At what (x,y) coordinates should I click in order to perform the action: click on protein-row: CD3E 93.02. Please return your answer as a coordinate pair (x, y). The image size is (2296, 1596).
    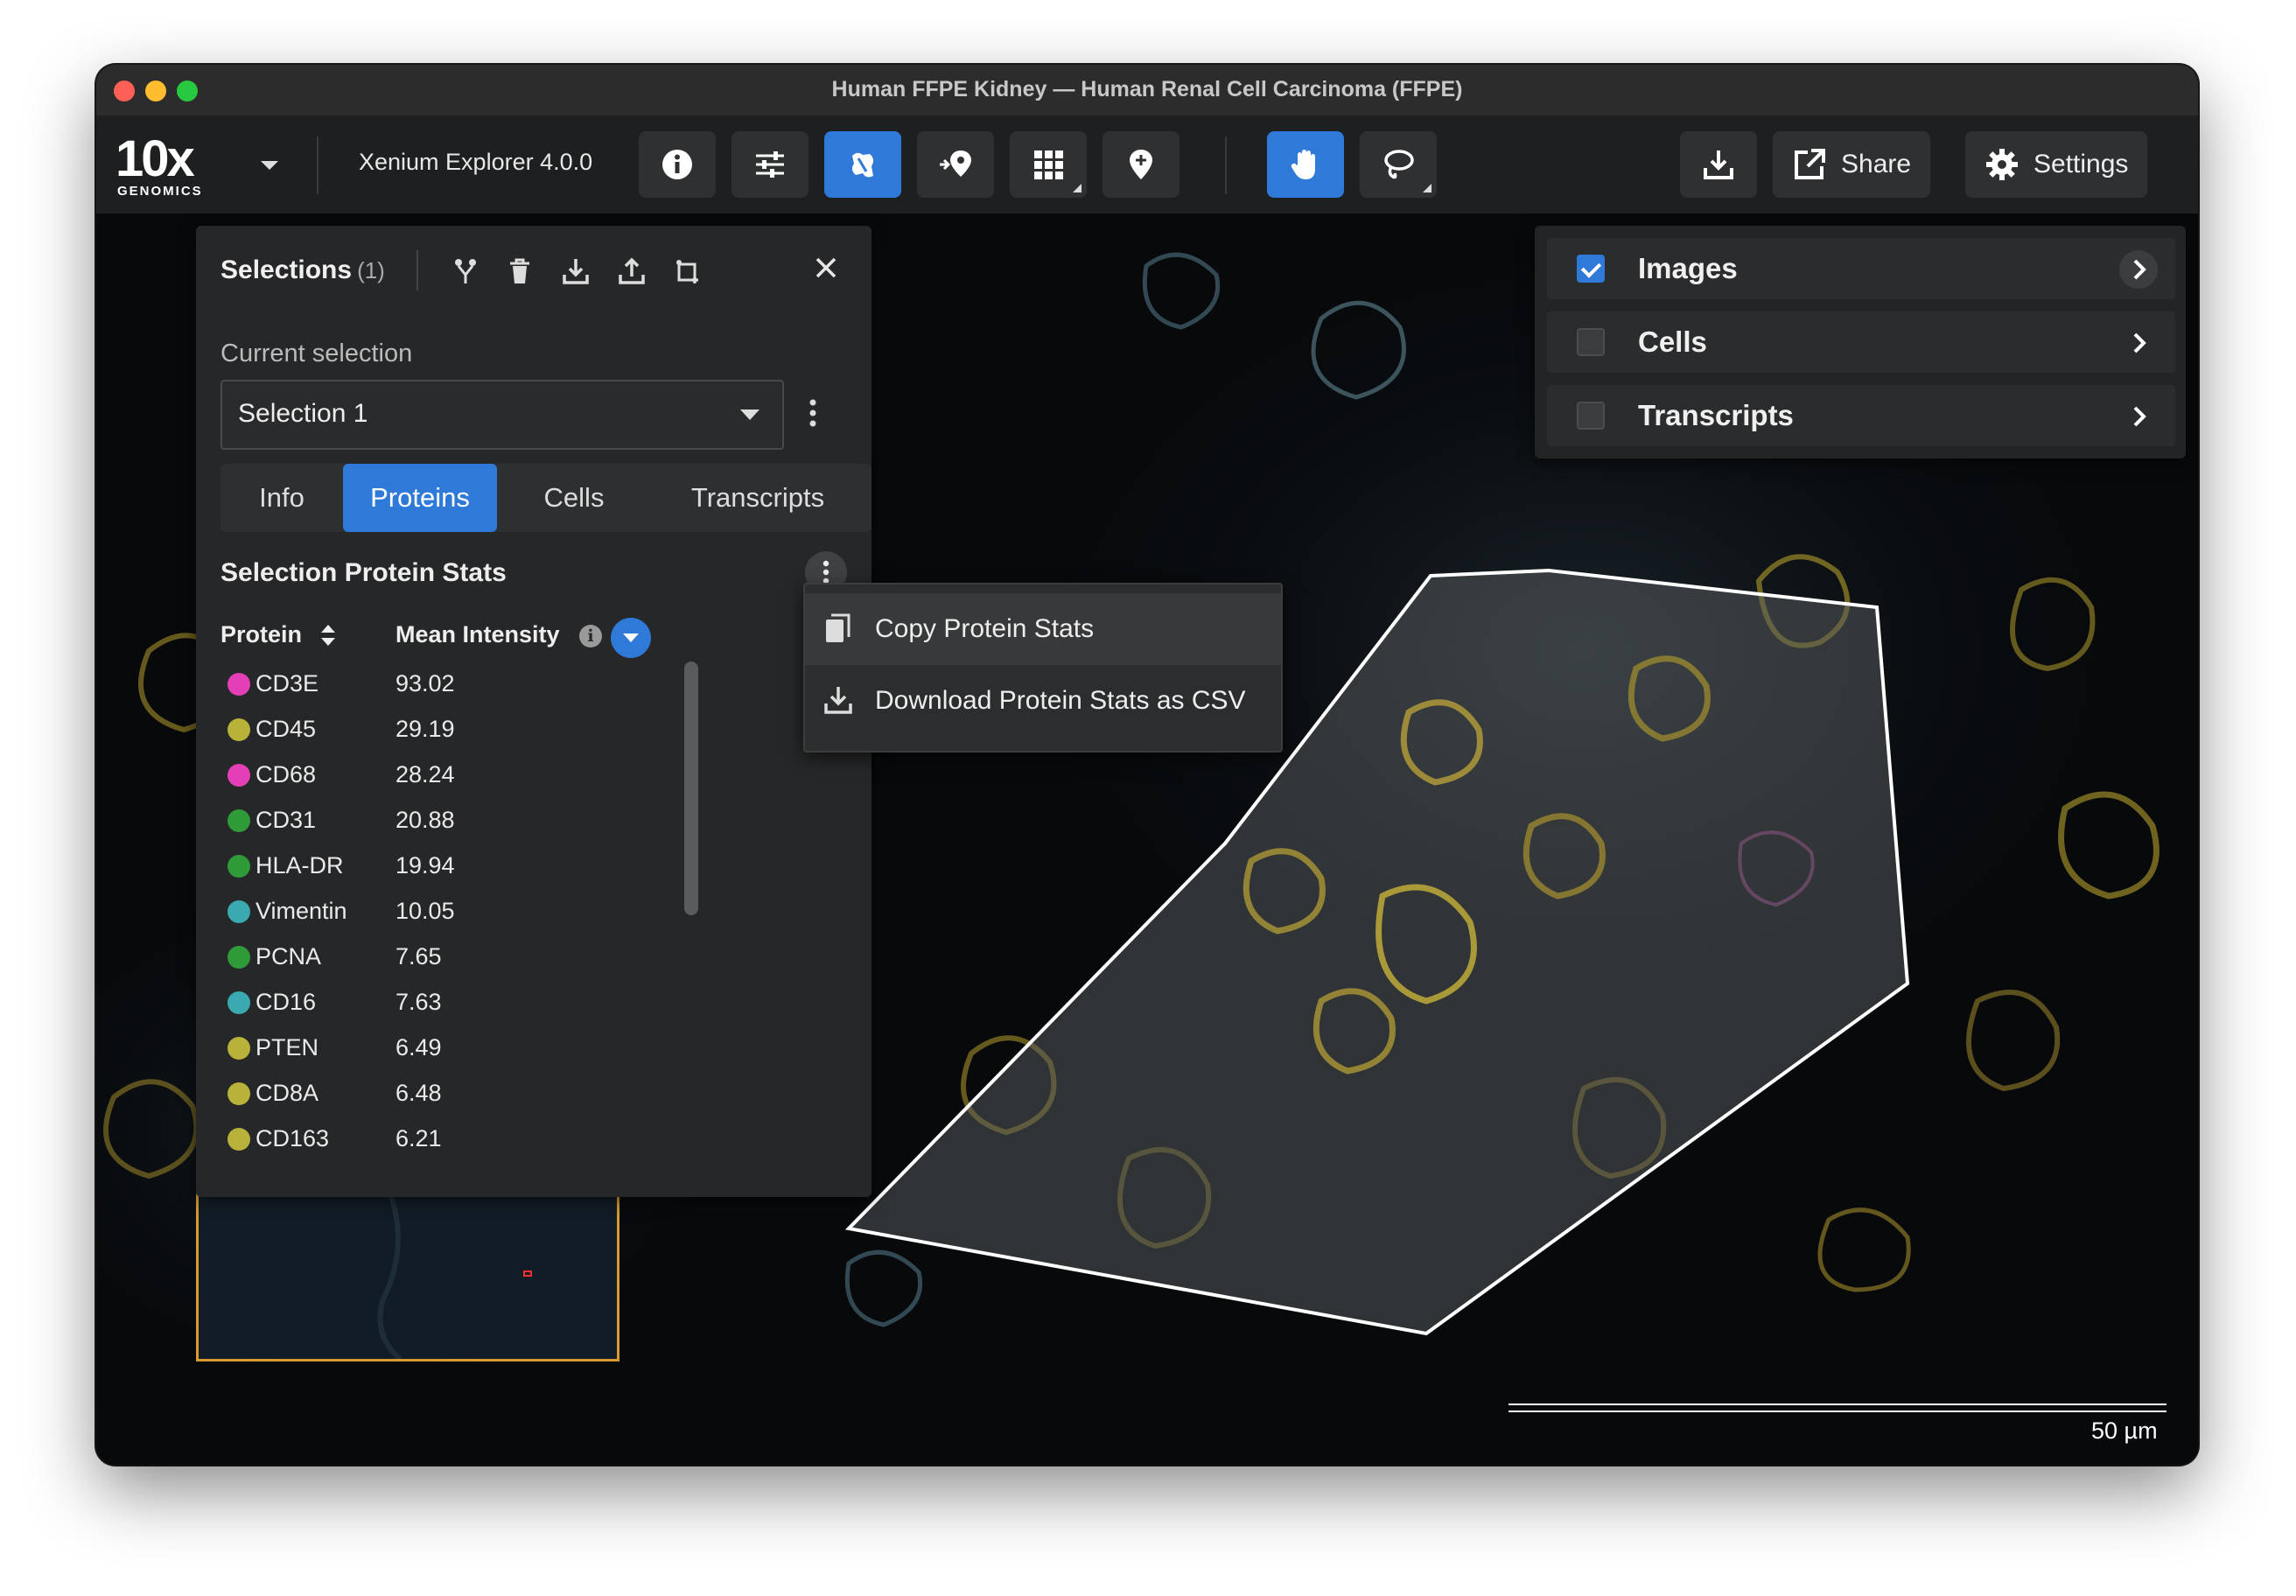
    Looking at the image, I should click on (448, 686).